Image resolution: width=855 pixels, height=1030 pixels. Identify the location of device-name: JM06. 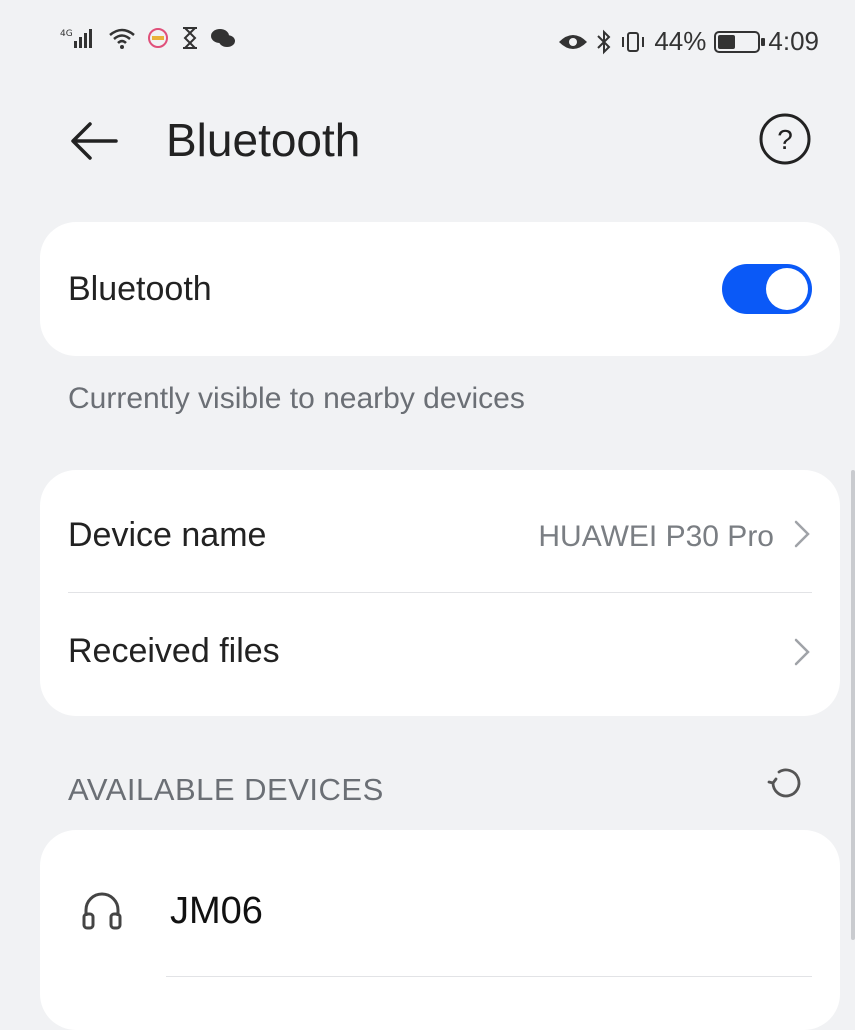
(216, 911).